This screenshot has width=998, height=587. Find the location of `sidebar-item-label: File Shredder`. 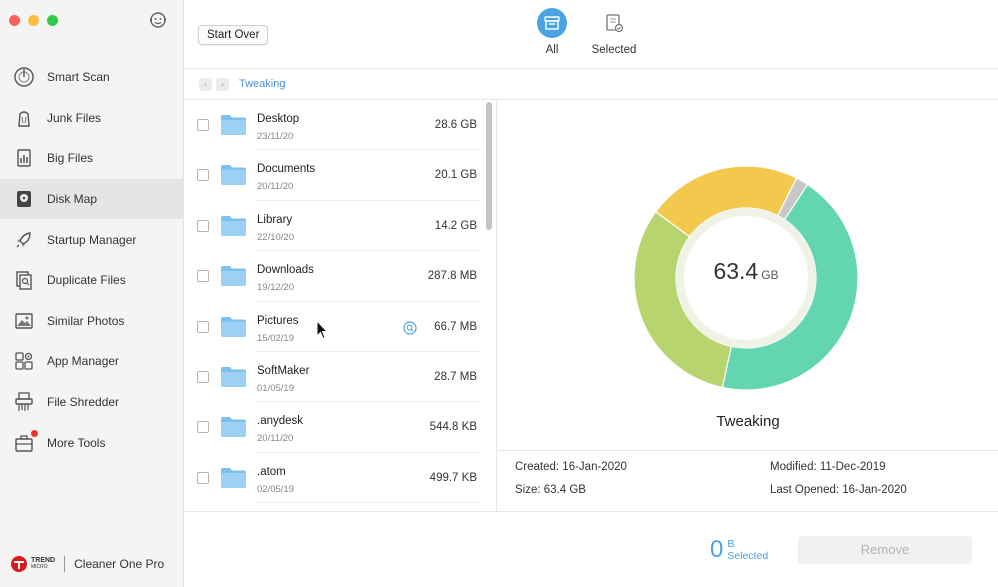

sidebar-item-label: File Shredder is located at coordinates (83, 402).